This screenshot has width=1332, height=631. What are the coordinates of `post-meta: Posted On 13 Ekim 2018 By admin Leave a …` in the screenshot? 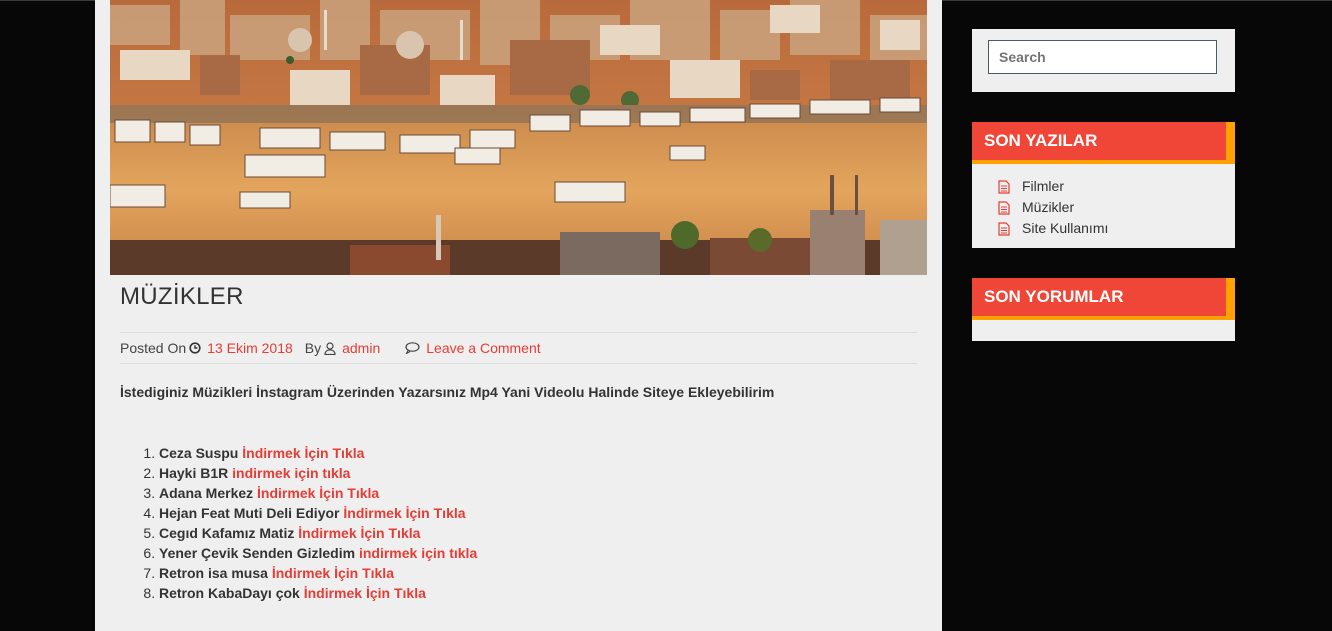 It's located at (518, 348).